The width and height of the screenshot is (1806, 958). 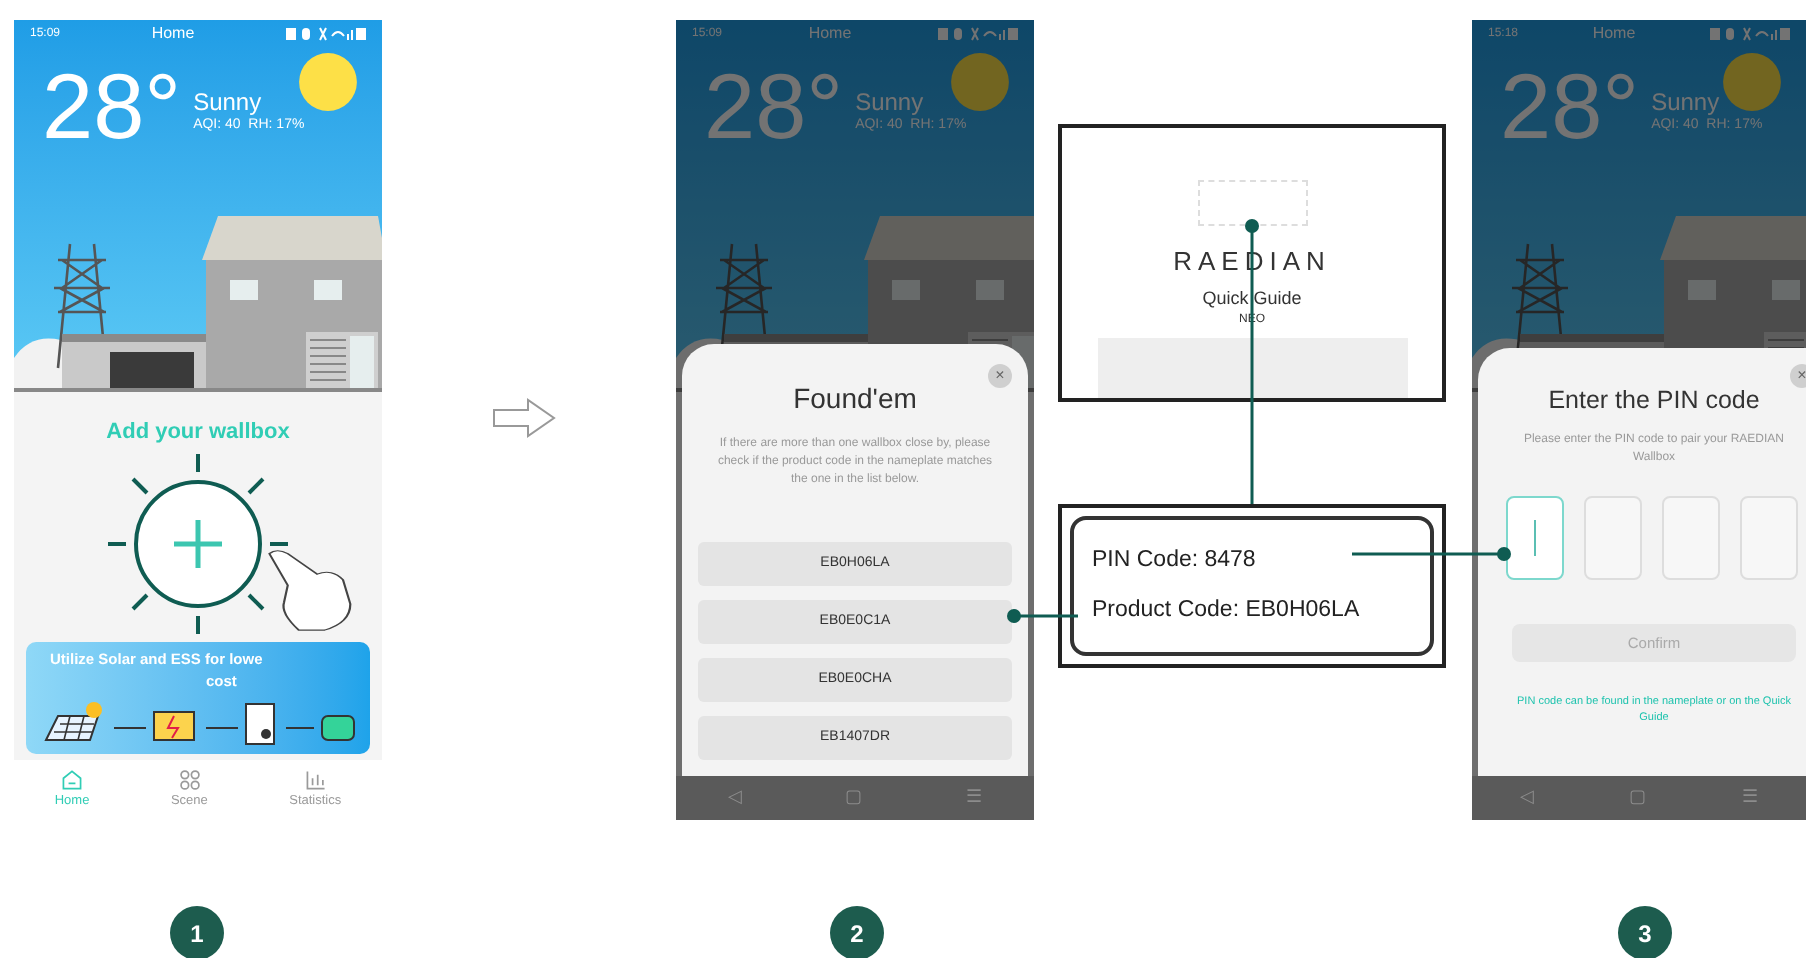 What do you see at coordinates (189, 780) in the screenshot?
I see `grid-icon` at bounding box center [189, 780].